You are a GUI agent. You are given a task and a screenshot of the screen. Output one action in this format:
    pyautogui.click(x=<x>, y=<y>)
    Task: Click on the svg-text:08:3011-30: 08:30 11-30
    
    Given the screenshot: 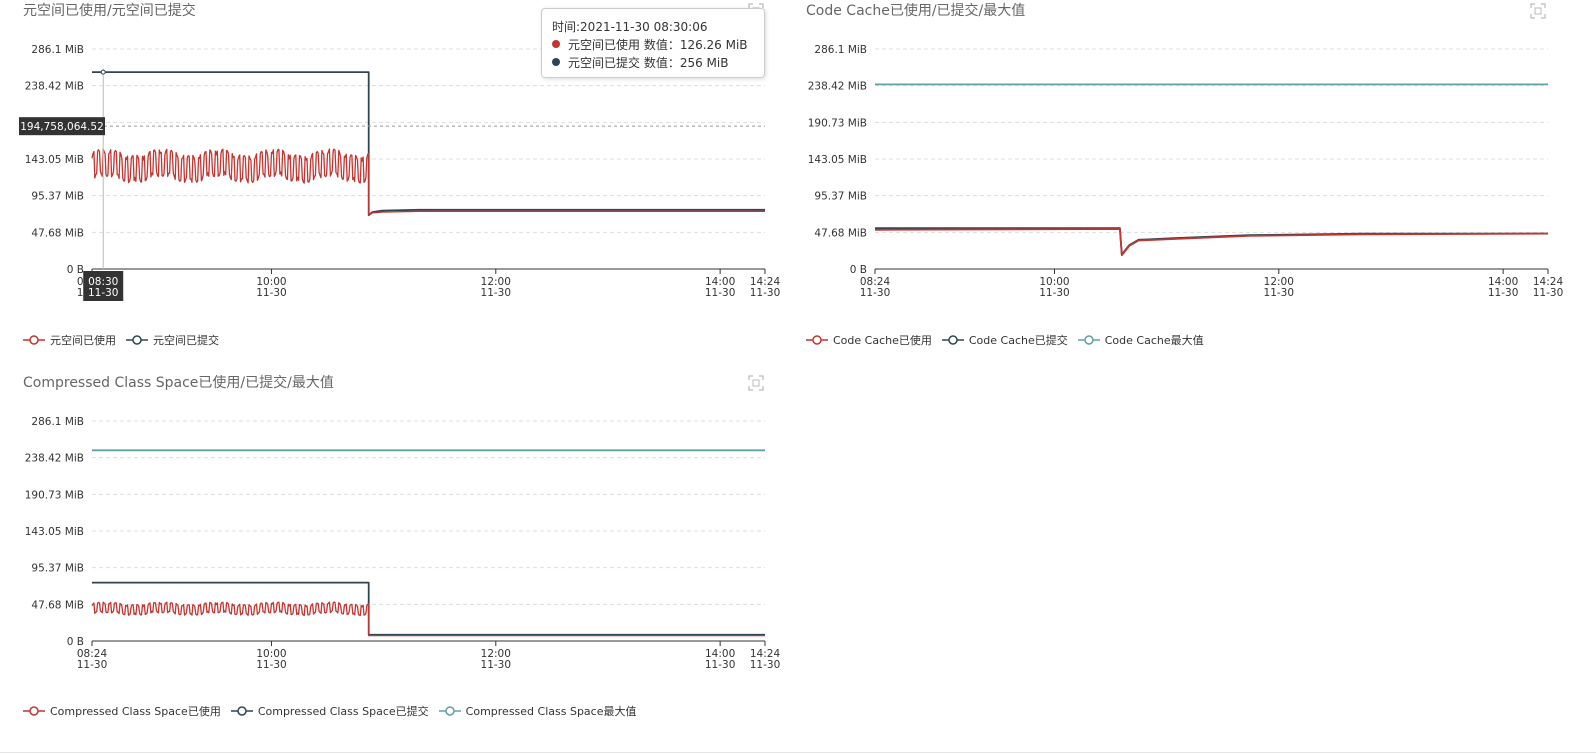 What is the action you would take?
    pyautogui.click(x=103, y=287)
    